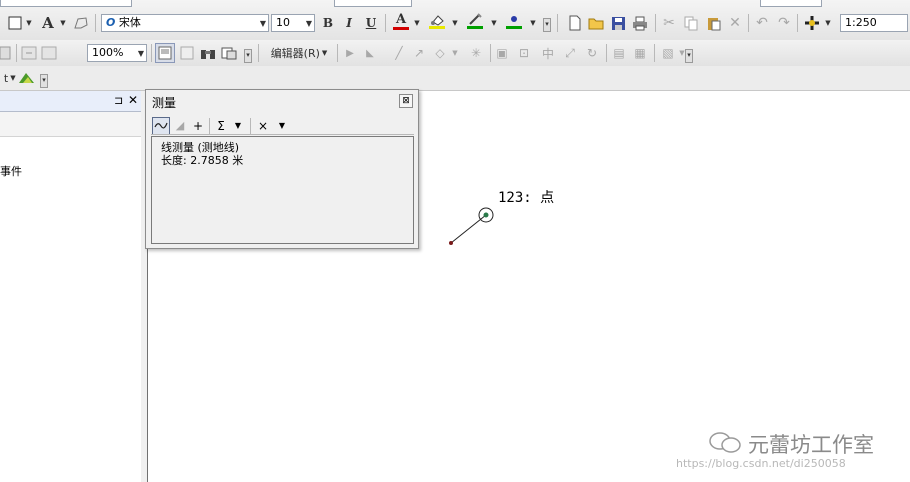 Image resolution: width=910 pixels, height=482 pixels. I want to click on wechat-icon, so click(726, 443).